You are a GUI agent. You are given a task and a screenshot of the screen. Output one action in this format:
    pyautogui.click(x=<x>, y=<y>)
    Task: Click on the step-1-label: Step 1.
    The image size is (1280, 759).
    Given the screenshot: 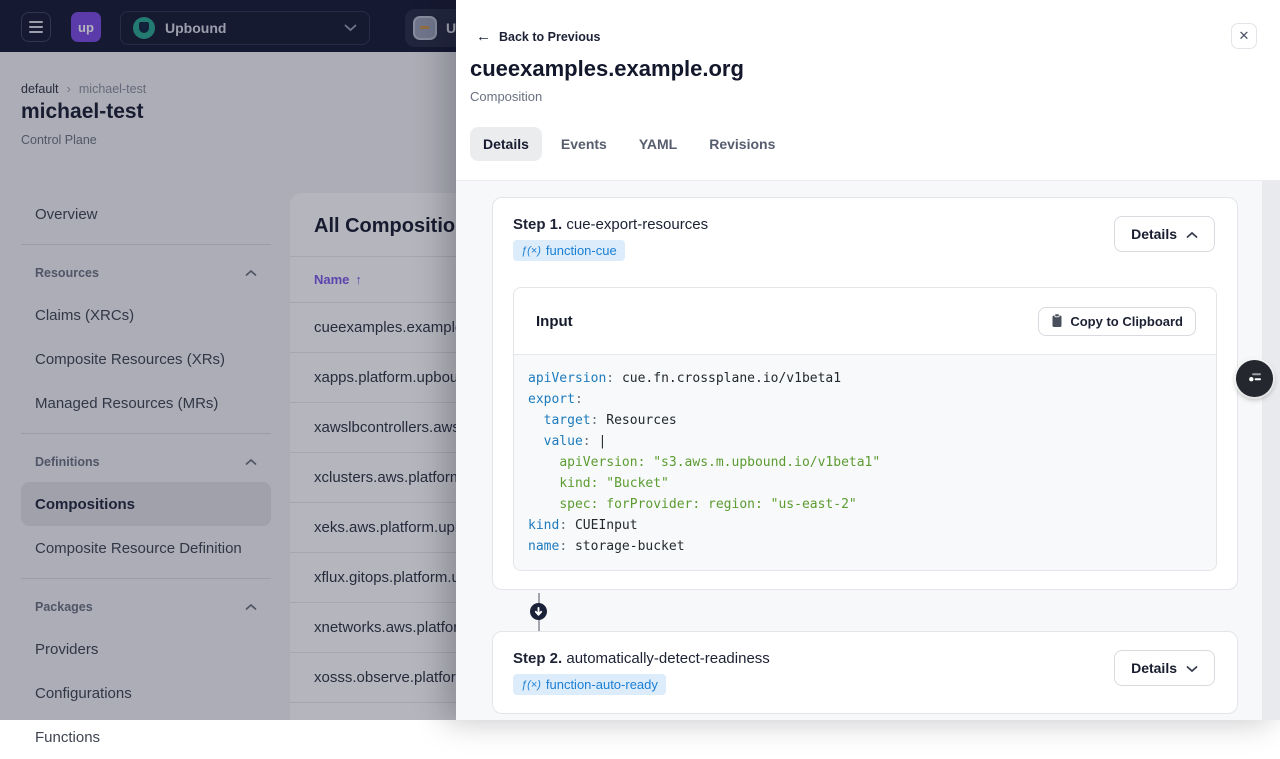 What is the action you would take?
    pyautogui.click(x=538, y=224)
    